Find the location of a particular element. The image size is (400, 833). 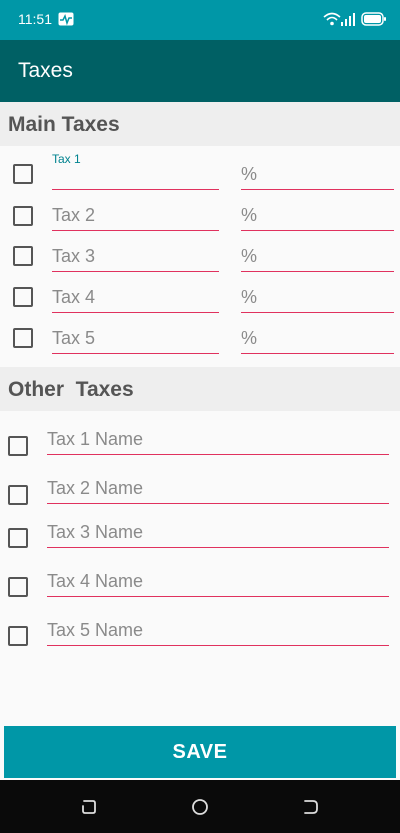

signal-icon is located at coordinates (348, 19).